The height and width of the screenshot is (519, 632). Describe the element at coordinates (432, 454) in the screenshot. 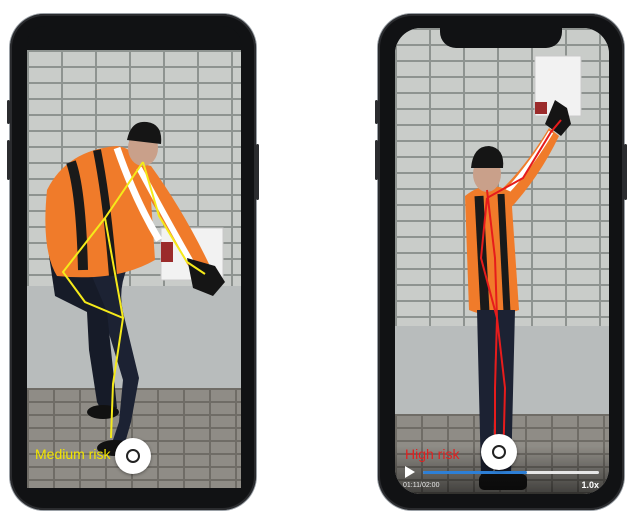

I see `risk-level-label: High risk` at that location.